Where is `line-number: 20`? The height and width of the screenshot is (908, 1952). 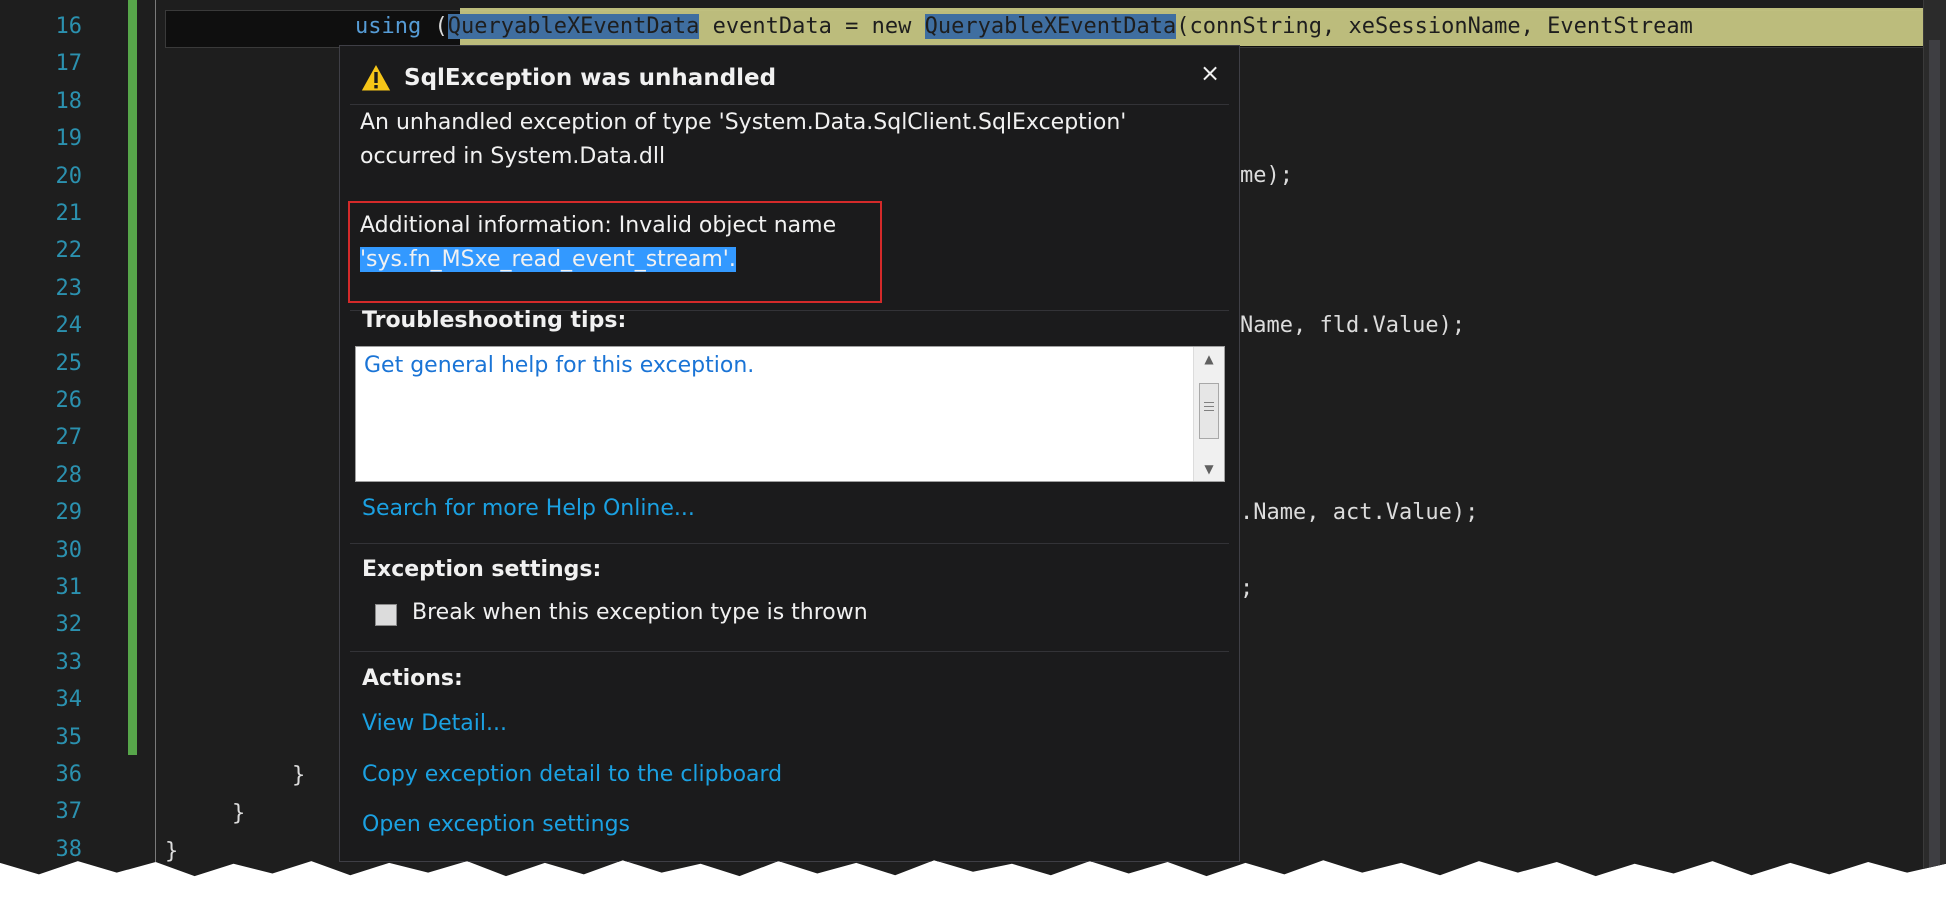
line-number: 20 is located at coordinates (69, 176).